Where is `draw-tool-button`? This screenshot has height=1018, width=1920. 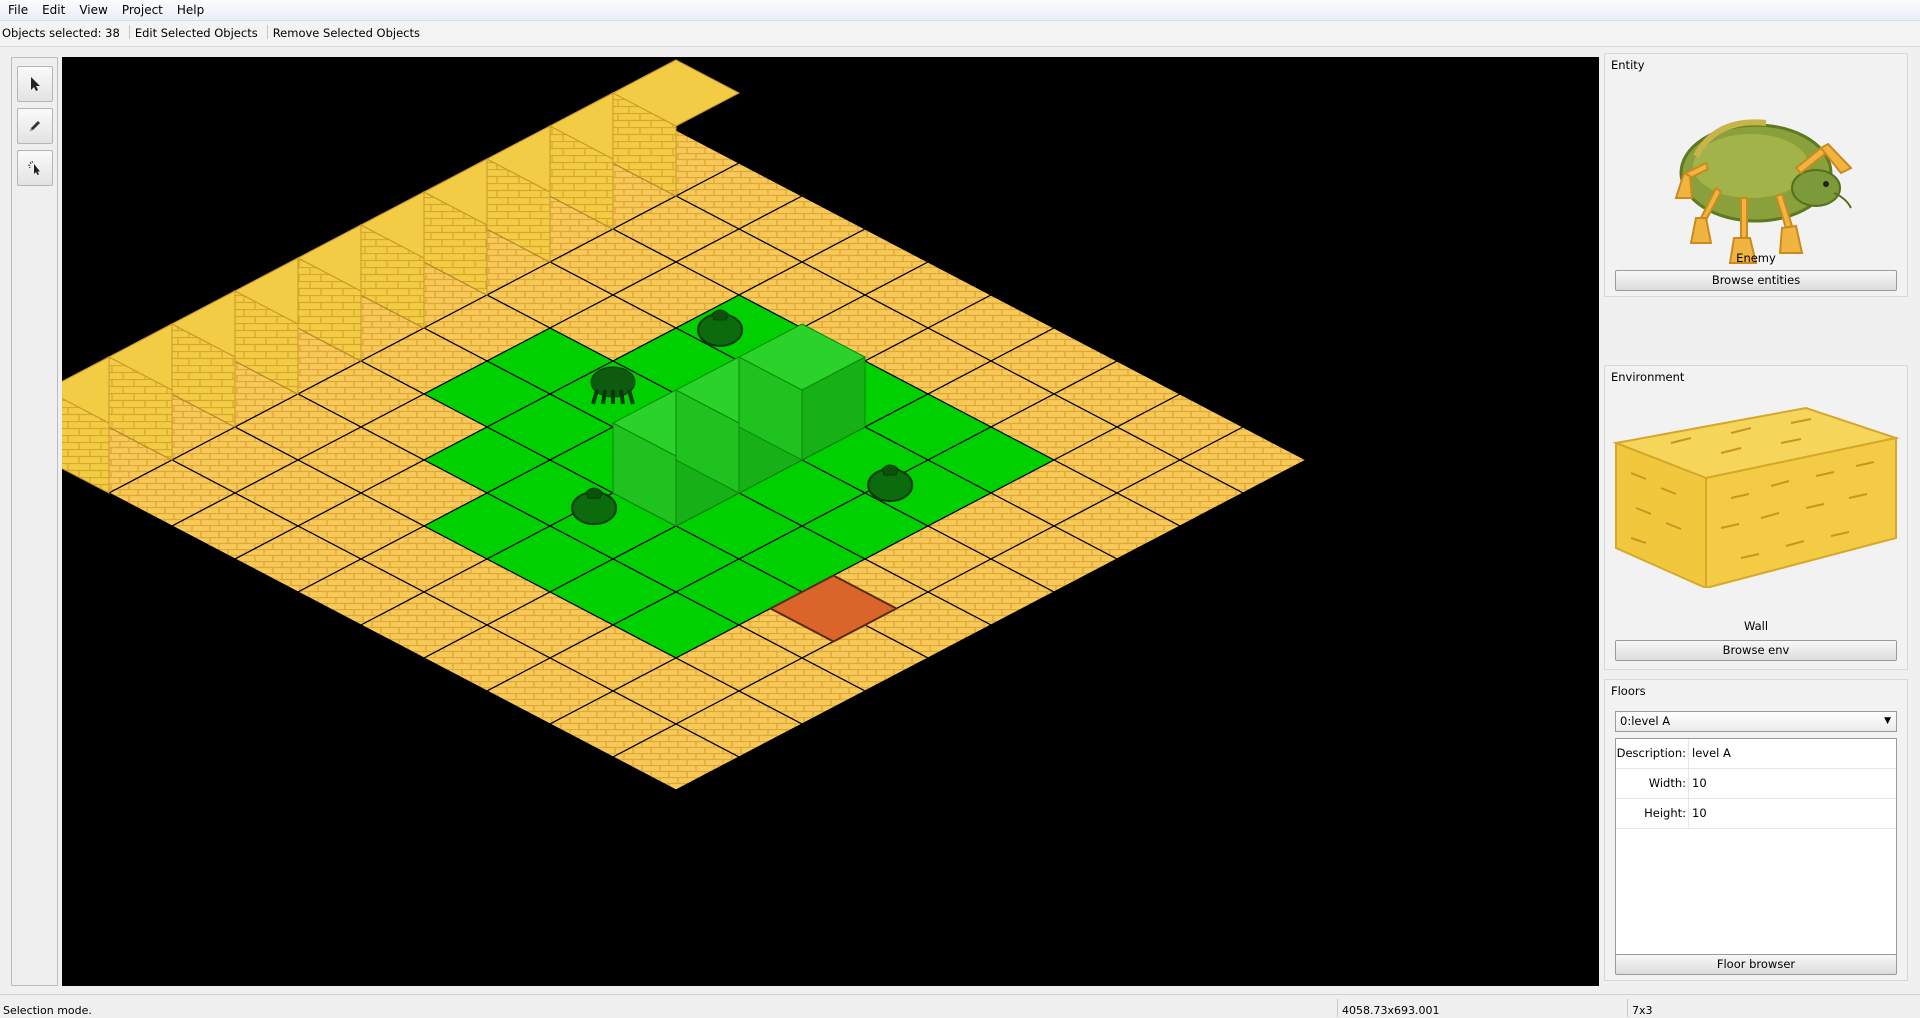
draw-tool-button is located at coordinates (35, 126).